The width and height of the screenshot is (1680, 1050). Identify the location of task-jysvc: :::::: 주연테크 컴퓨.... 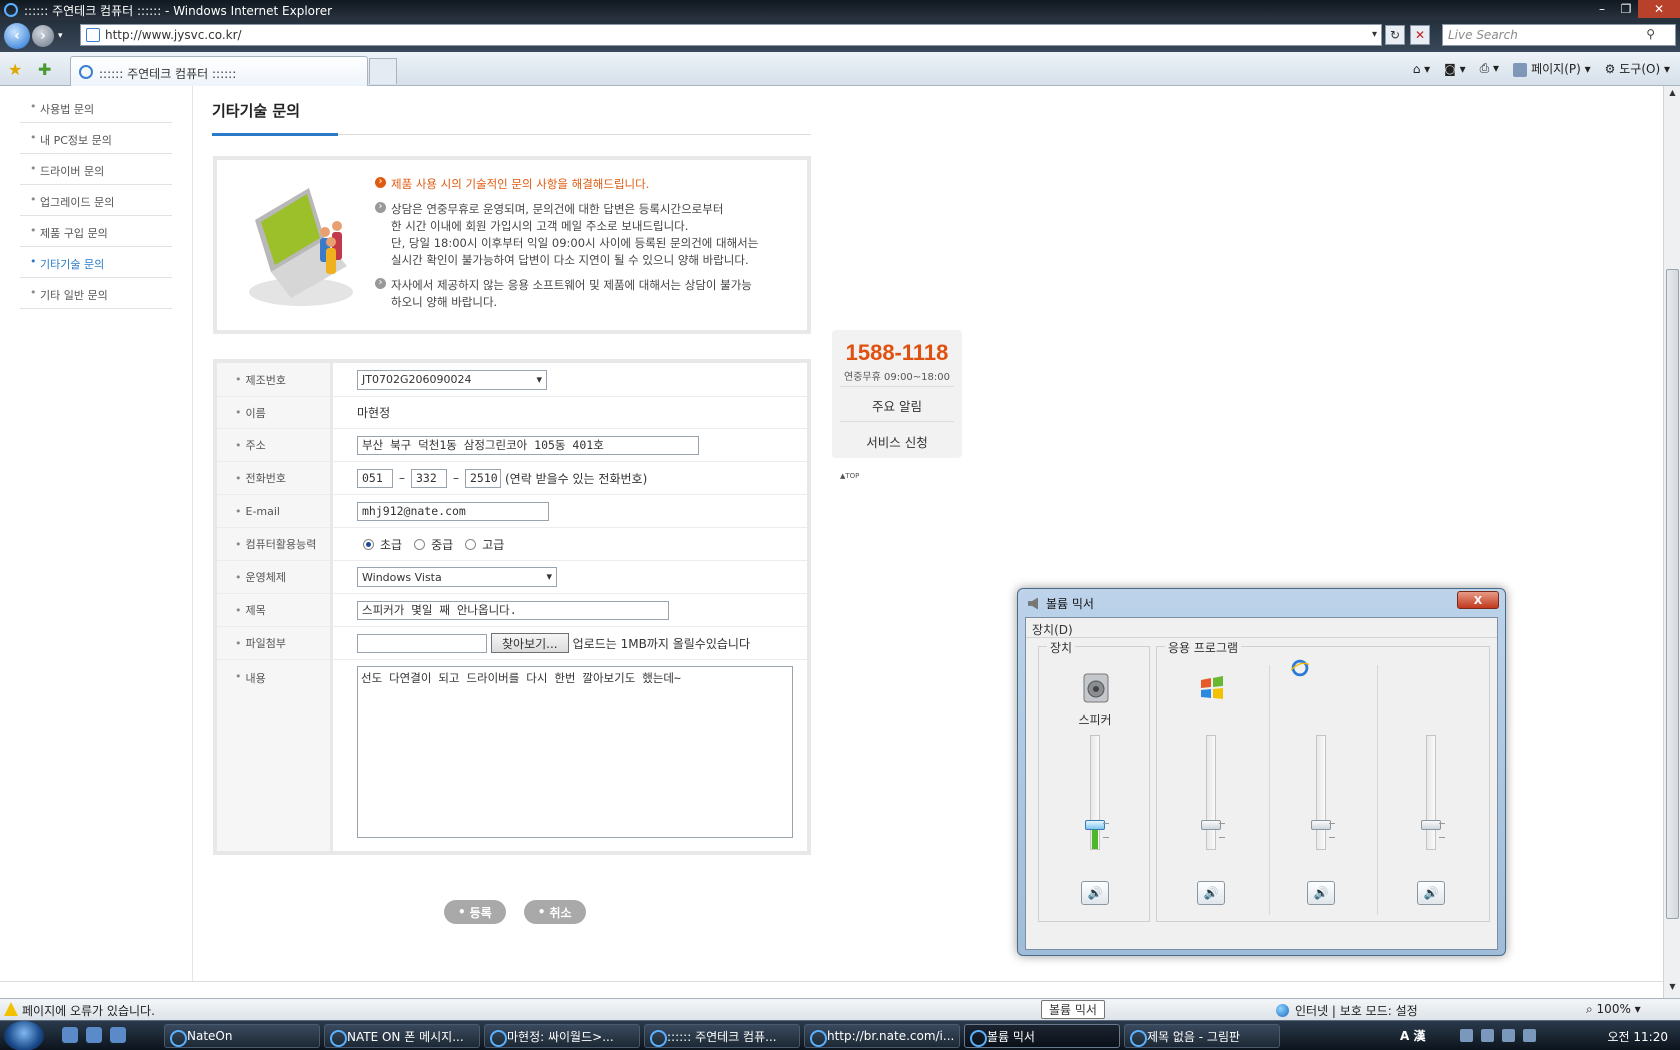
(722, 1036).